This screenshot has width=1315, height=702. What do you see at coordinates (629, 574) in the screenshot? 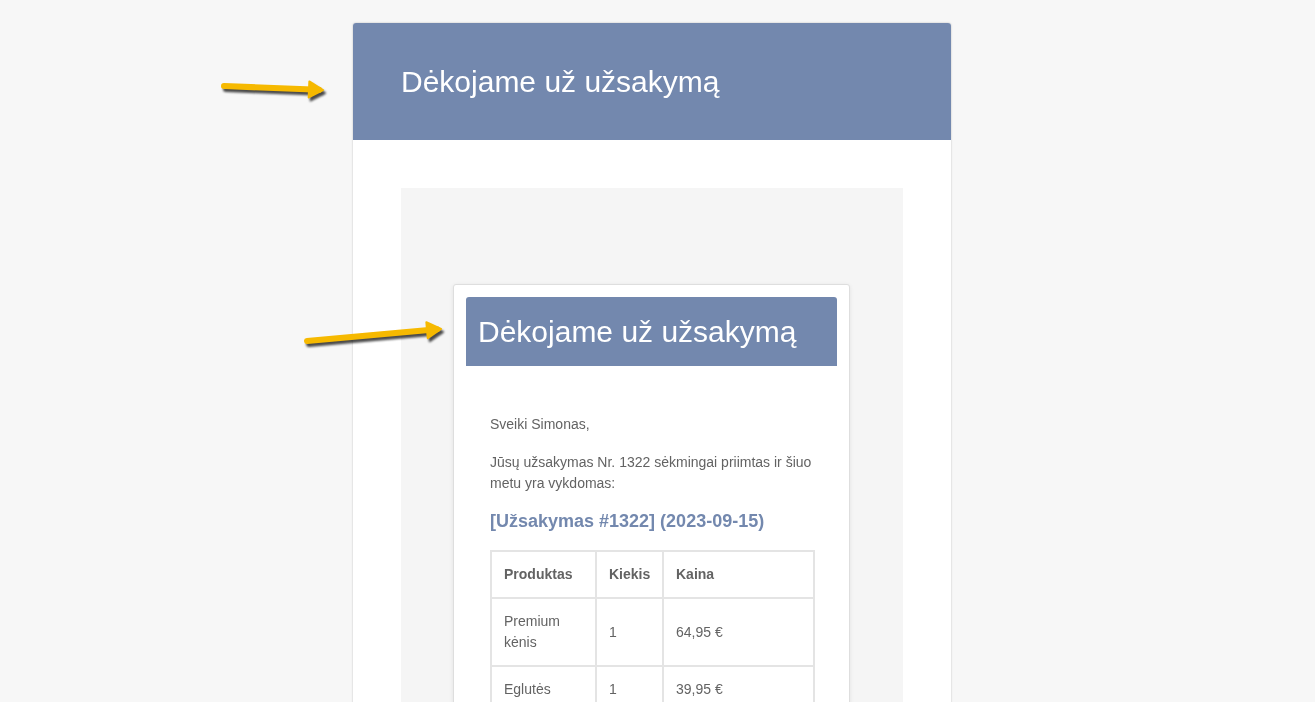
I see `column-header: Kiekis` at bounding box center [629, 574].